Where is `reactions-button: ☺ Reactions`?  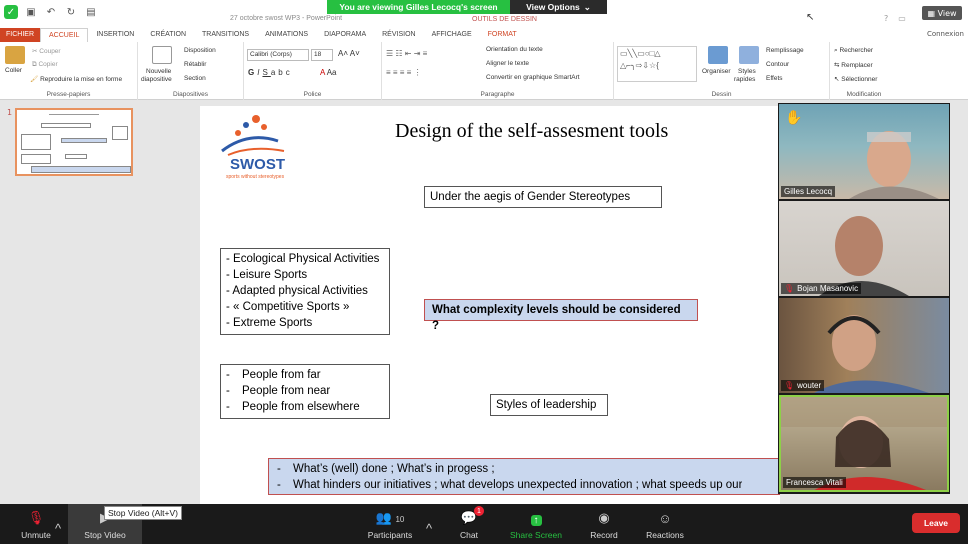
reactions-button: ☺ Reactions is located at coordinates (665, 524).